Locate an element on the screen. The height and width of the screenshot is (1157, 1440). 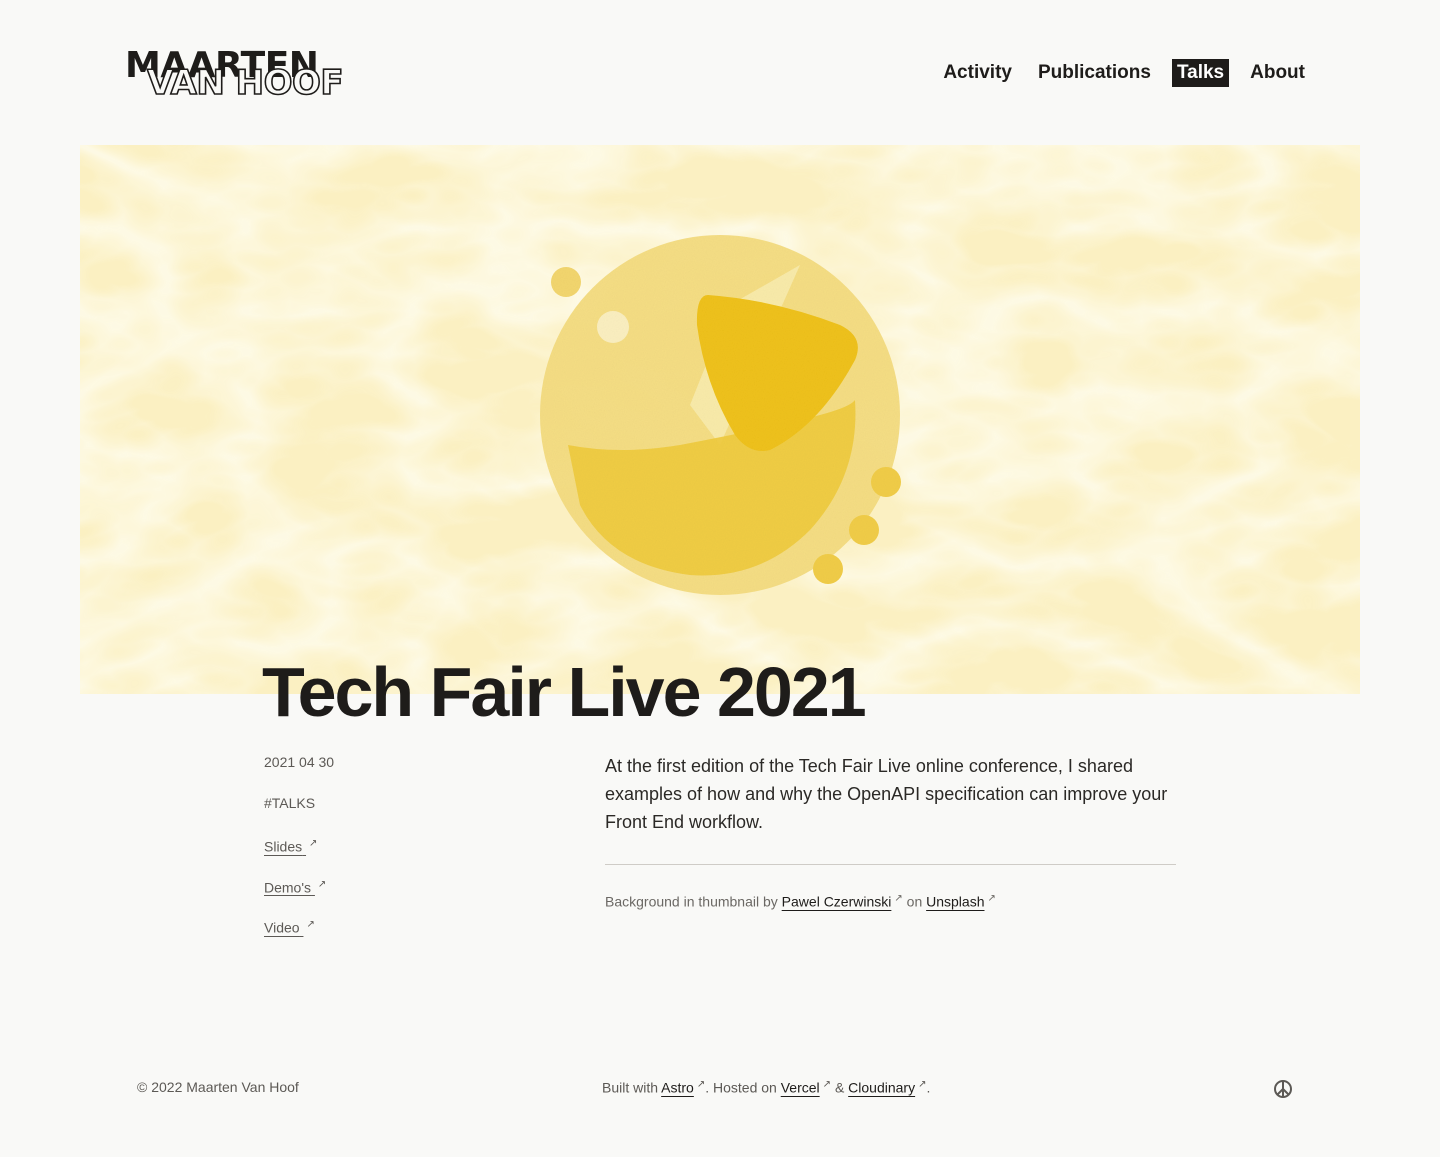
video-label: Video is located at coordinates (282, 927).